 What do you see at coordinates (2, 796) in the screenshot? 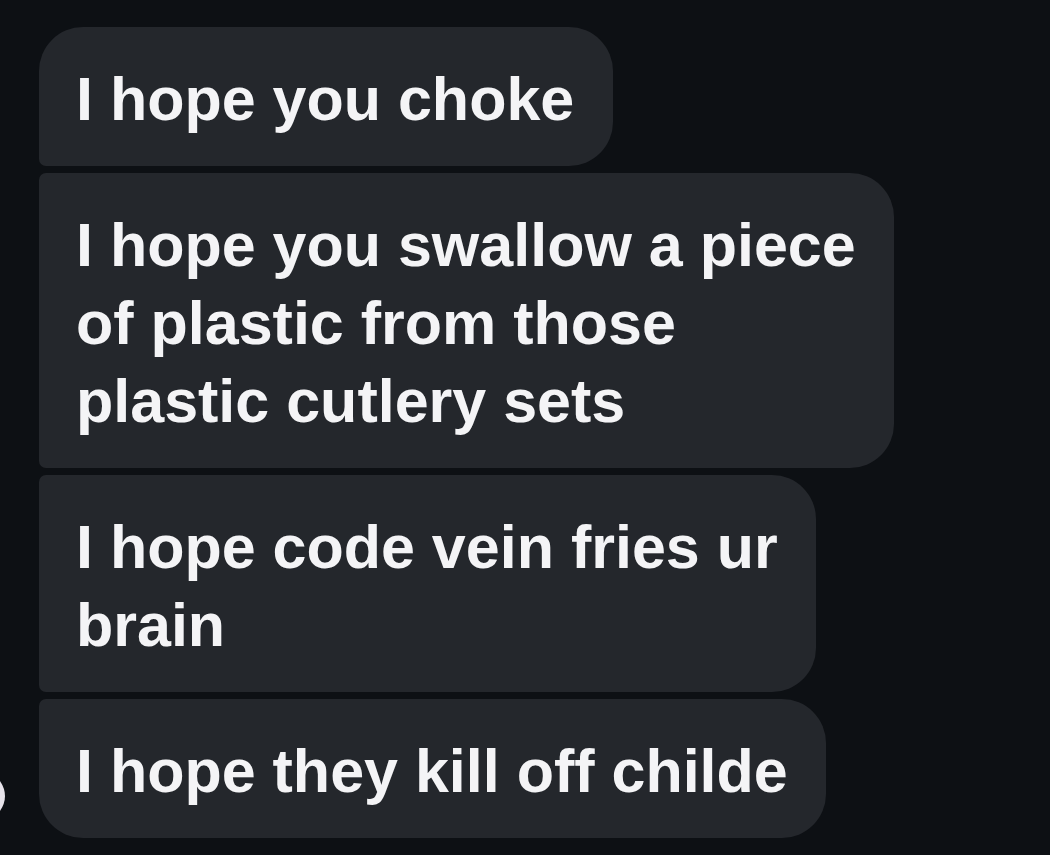
I see `avatar-icon` at bounding box center [2, 796].